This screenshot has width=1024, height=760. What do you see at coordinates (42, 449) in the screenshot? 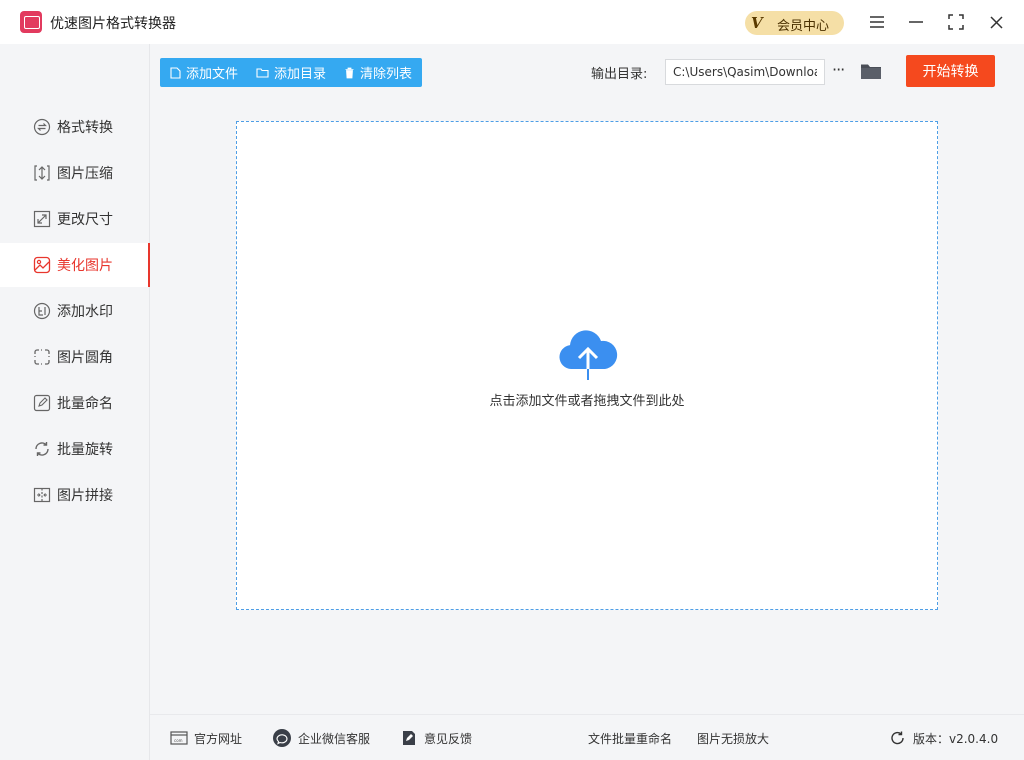
I see `rotate-icon` at bounding box center [42, 449].